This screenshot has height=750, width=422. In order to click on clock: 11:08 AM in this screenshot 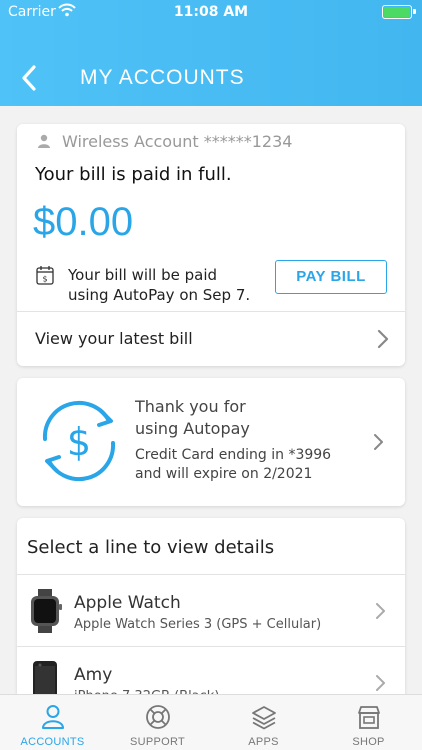, I will do `click(211, 12)`.